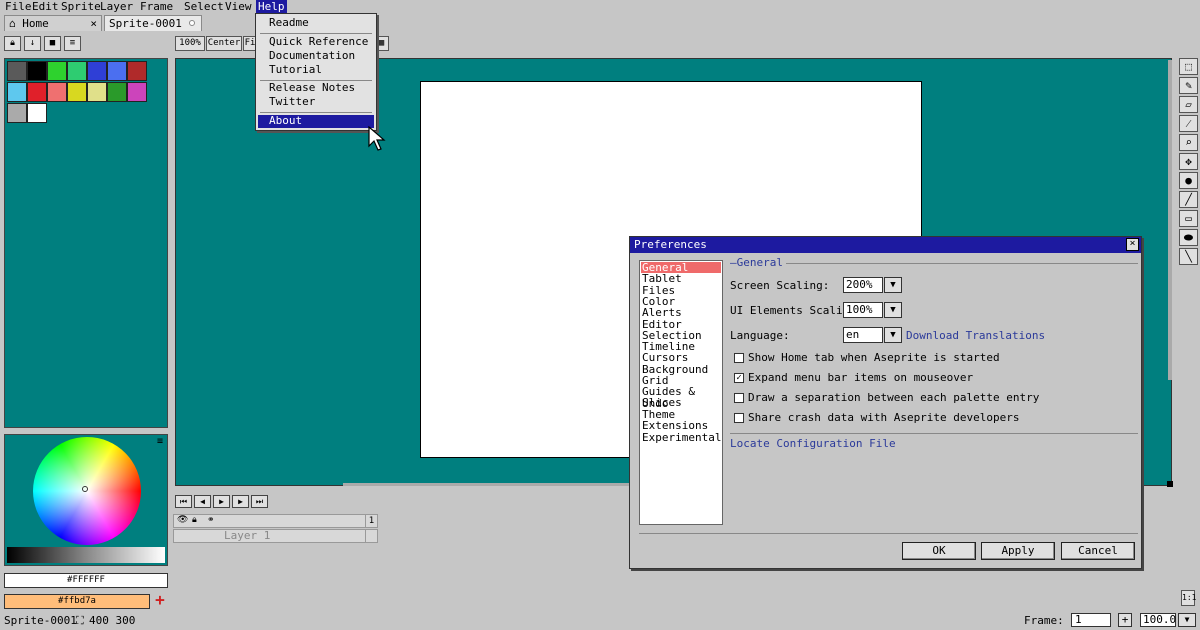 The height and width of the screenshot is (630, 1200). Describe the element at coordinates (204, 7) in the screenshot. I see `menu-select: Select` at that location.